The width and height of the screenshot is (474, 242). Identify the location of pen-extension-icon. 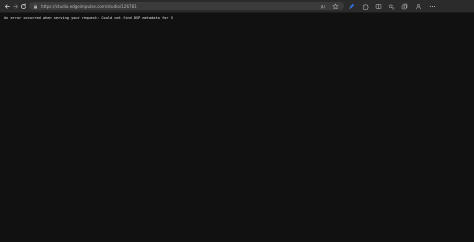
(351, 6).